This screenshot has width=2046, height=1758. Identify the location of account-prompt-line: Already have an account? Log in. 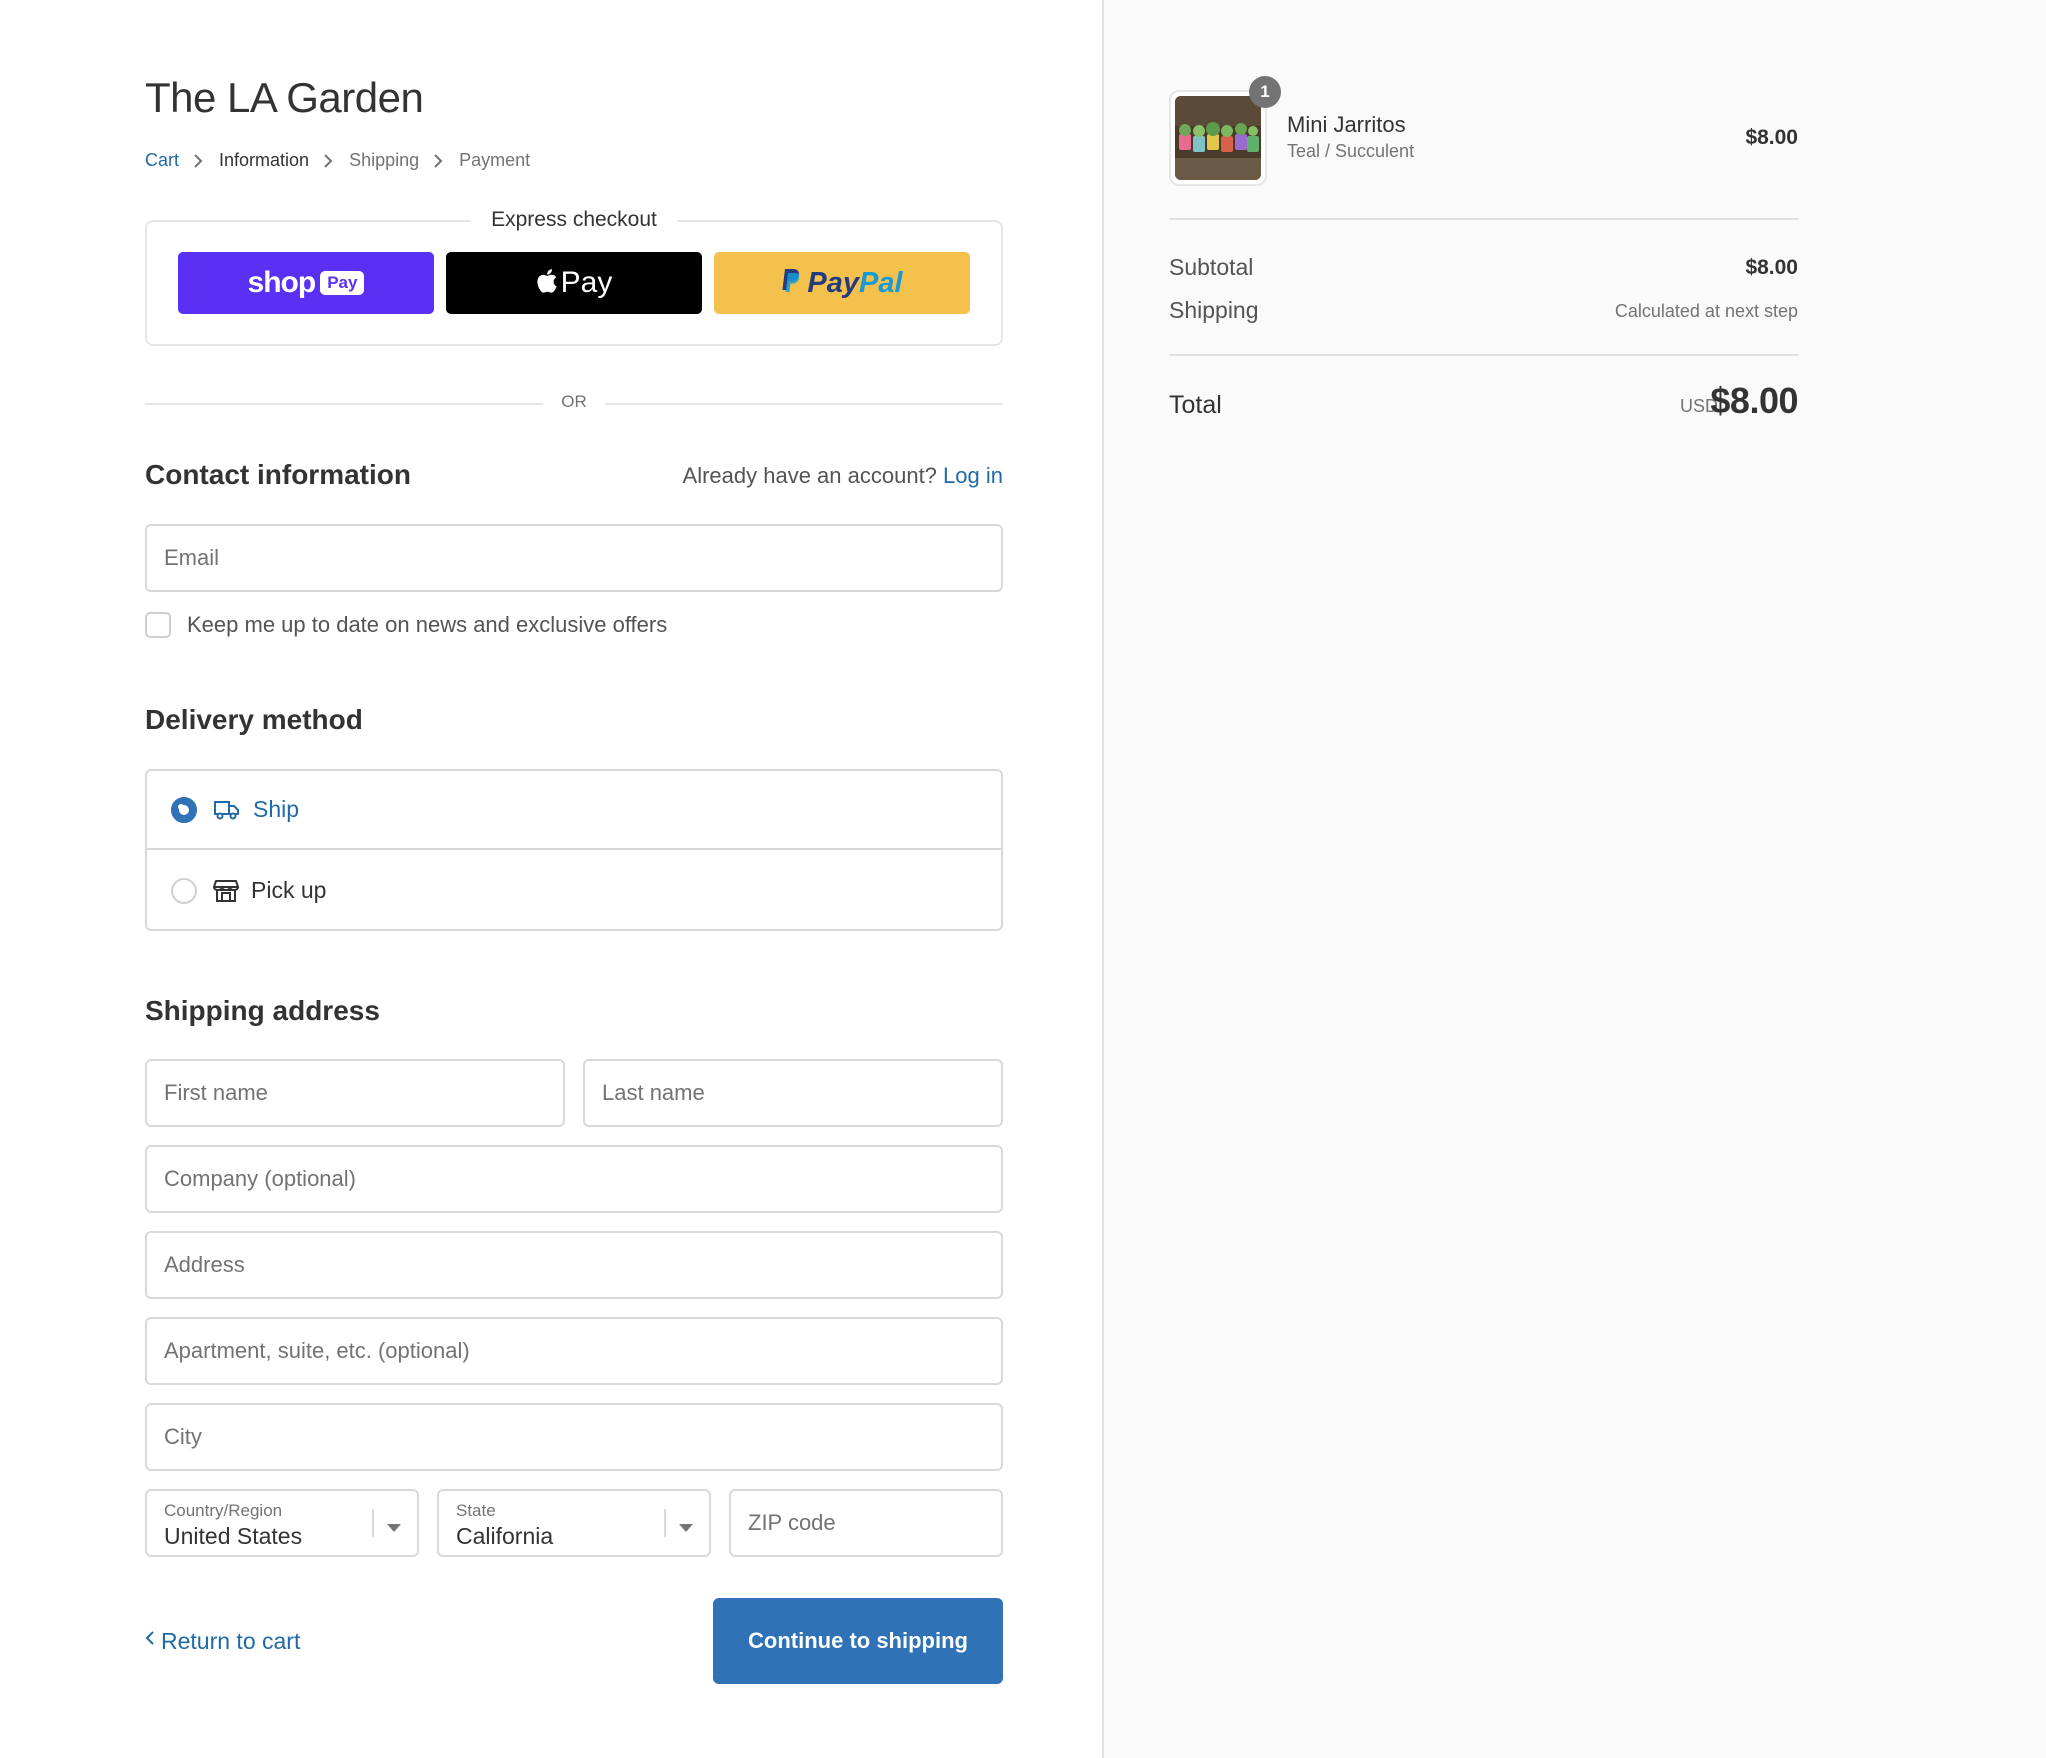
(843, 476).